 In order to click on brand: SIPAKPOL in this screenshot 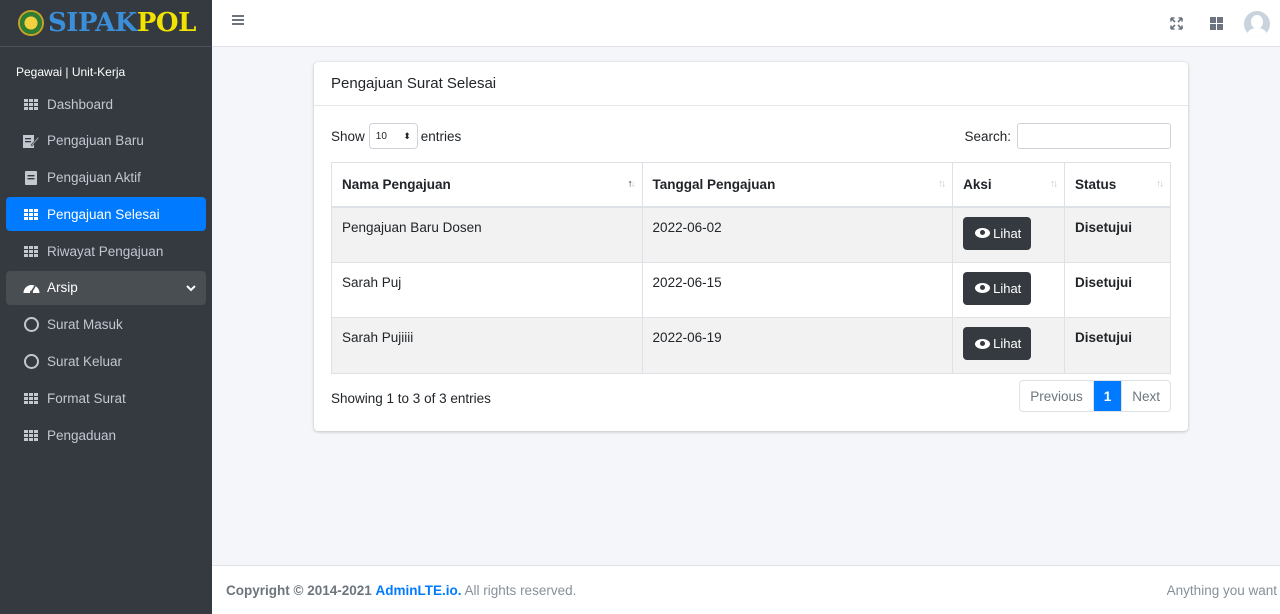, I will do `click(106, 23)`.